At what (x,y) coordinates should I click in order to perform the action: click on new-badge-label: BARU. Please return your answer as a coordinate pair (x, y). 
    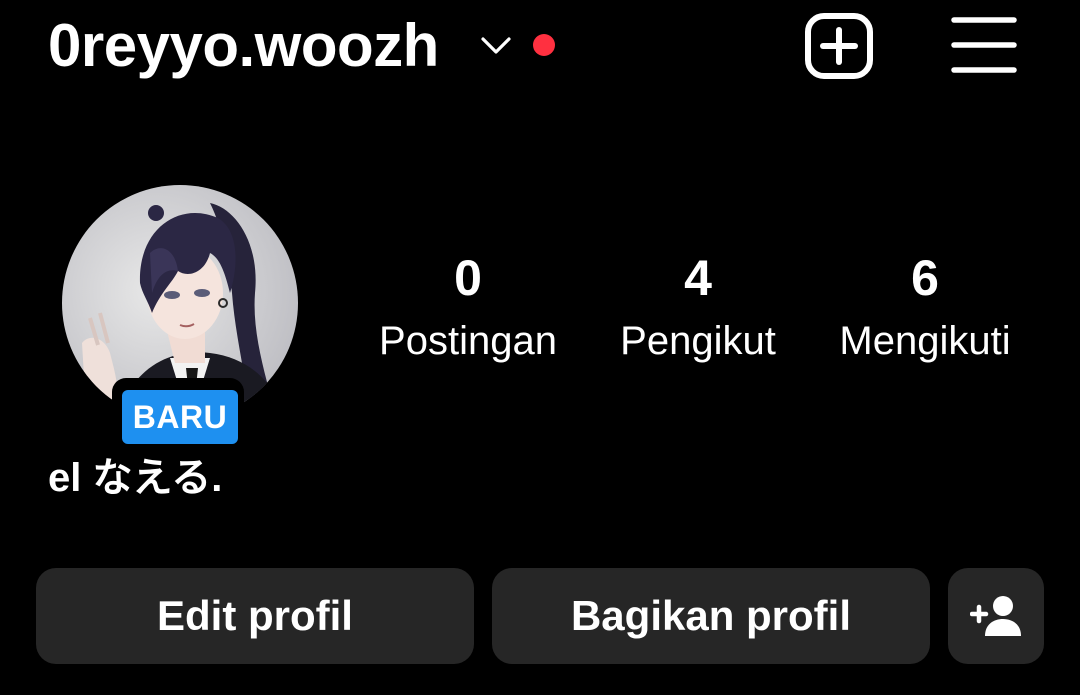
    Looking at the image, I should click on (180, 417).